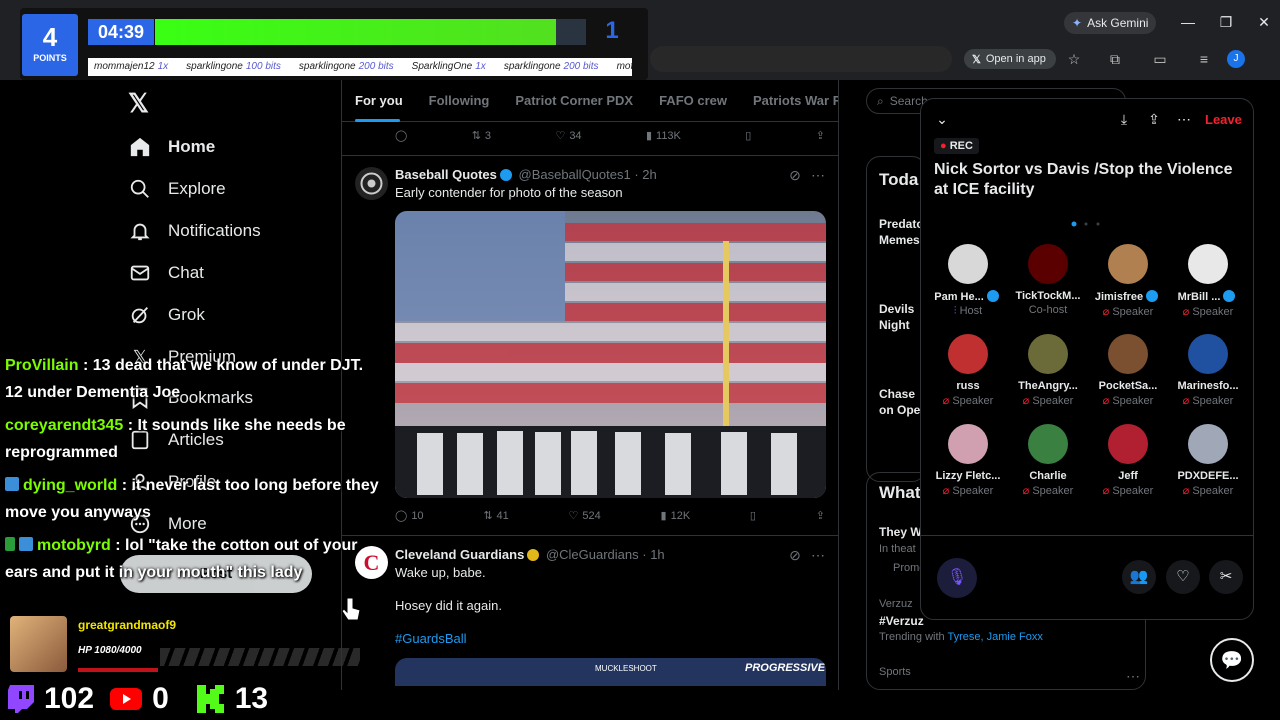 The height and width of the screenshot is (720, 1280). What do you see at coordinates (573, 516) in the screenshot?
I see `heart-icon: ♡` at bounding box center [573, 516].